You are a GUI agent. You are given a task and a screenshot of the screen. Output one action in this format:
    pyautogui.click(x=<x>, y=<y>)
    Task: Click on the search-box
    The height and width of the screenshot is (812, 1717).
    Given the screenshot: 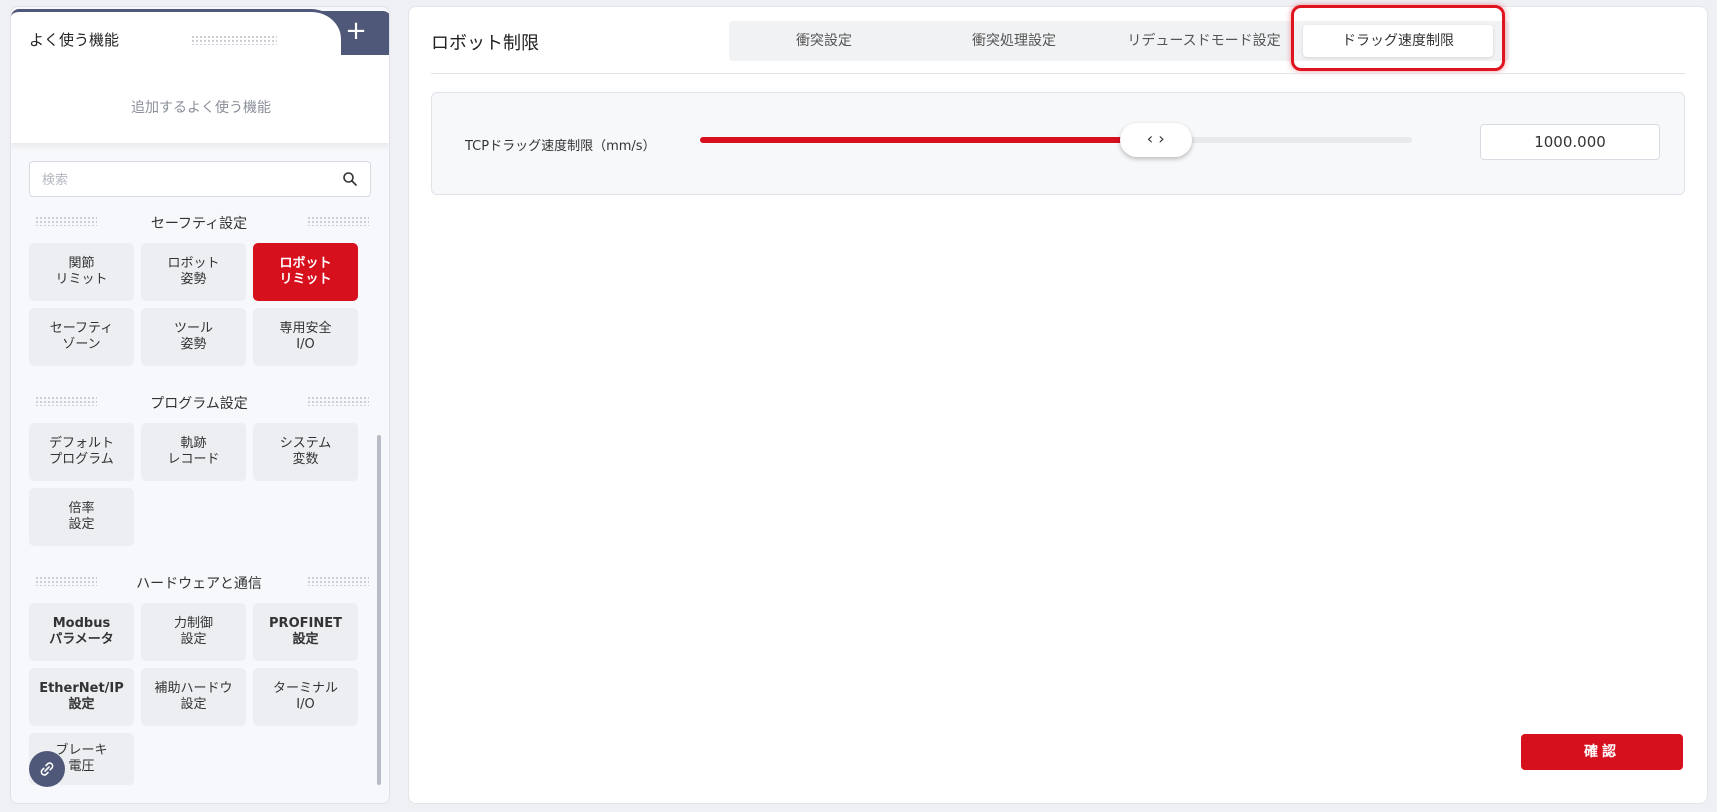 What is the action you would take?
    pyautogui.click(x=200, y=179)
    